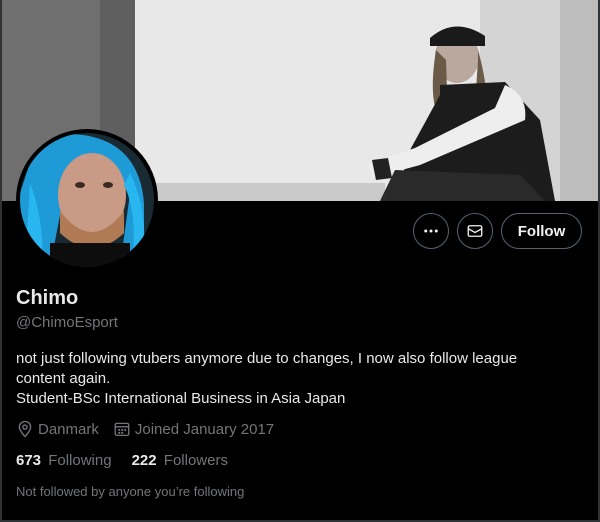 This screenshot has height=522, width=600. I want to click on more-horizontal-icon, so click(431, 231).